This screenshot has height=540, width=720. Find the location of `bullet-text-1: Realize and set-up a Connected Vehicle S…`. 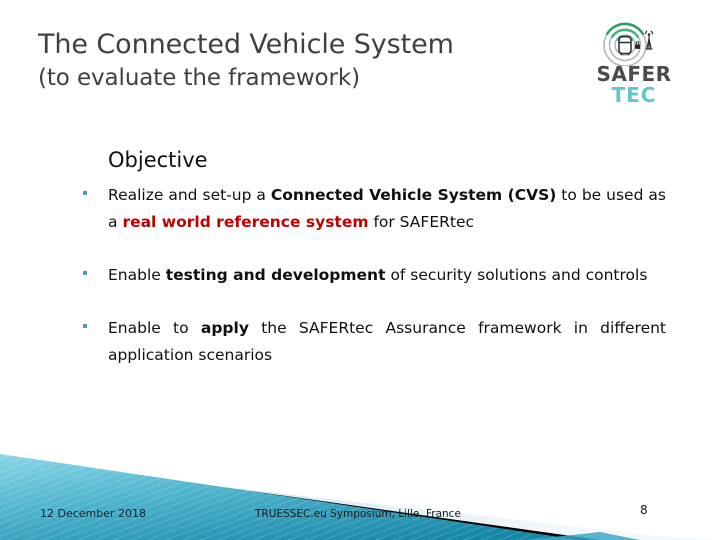

bullet-text-1: Realize and set-up a Connected Vehicle S… is located at coordinates (387, 209).